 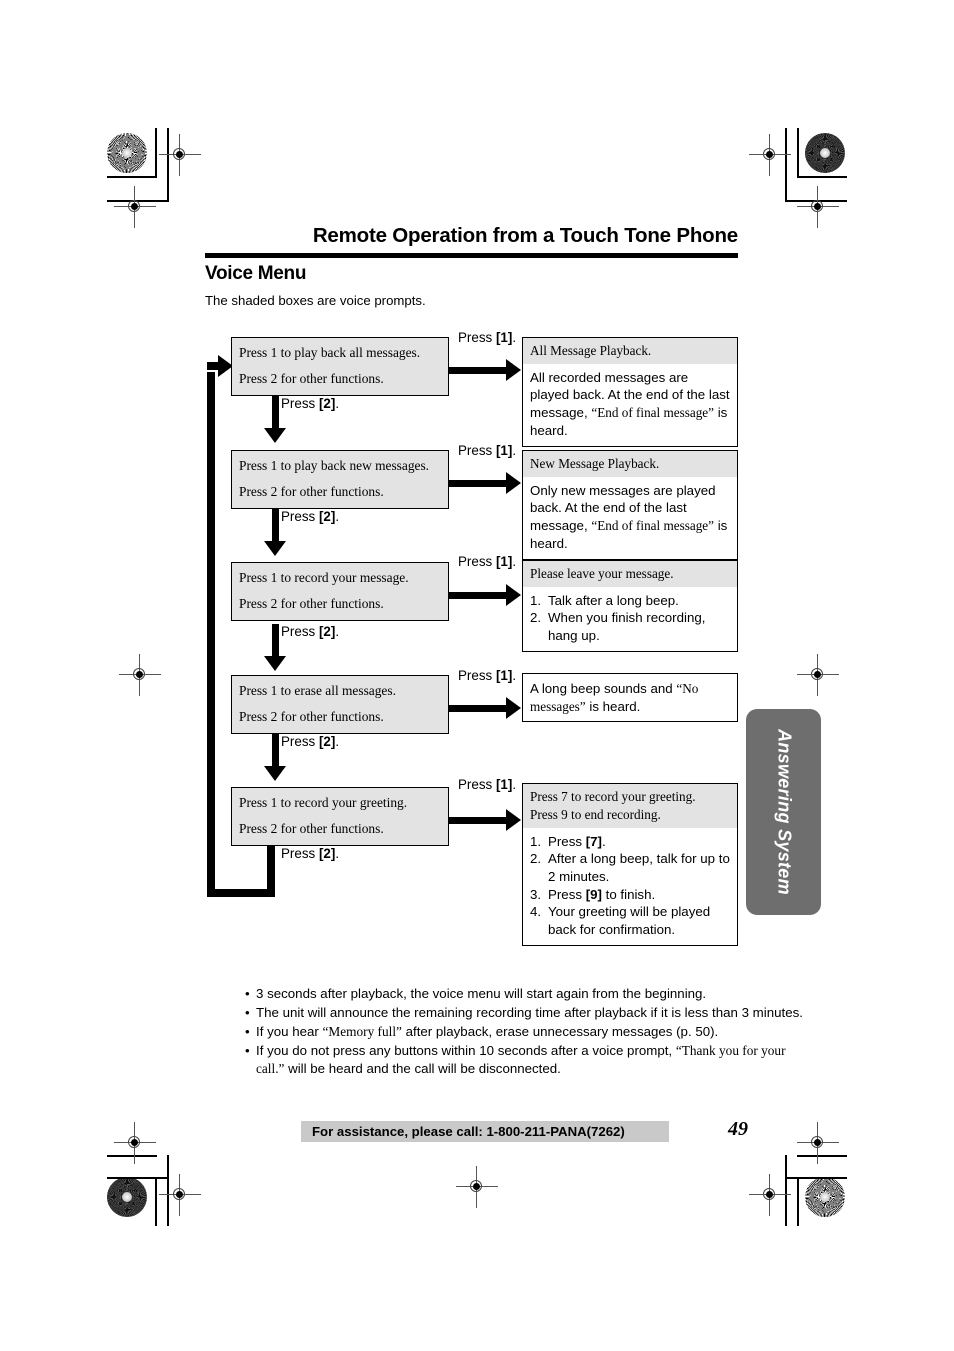 I want to click on response-body-quote-1: “End of final message”, so click(x=653, y=413).